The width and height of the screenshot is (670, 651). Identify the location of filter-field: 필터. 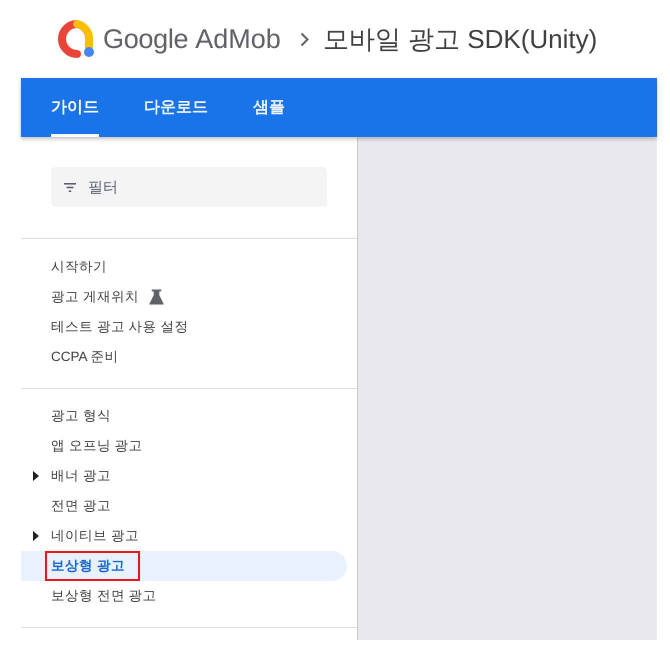
(189, 187).